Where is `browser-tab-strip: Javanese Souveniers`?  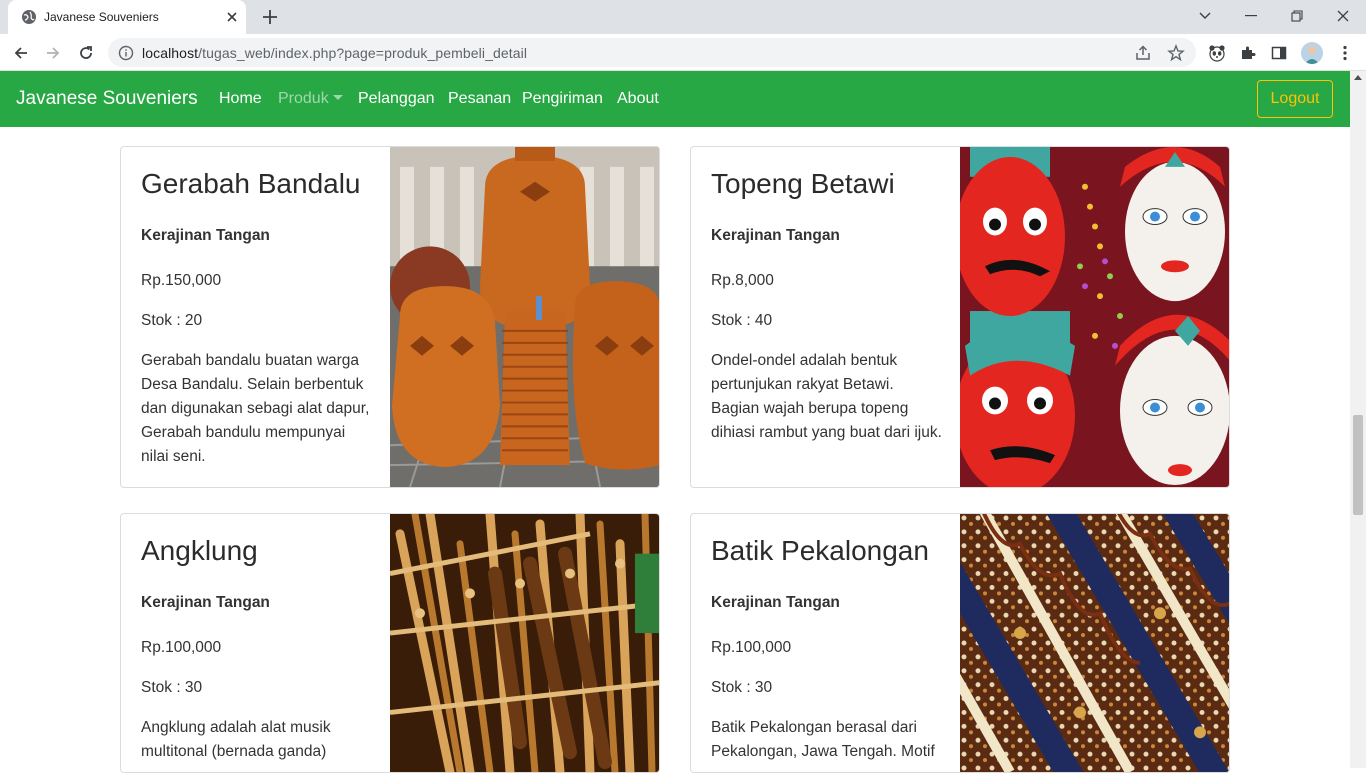 browser-tab-strip: Javanese Souveniers is located at coordinates (683, 17).